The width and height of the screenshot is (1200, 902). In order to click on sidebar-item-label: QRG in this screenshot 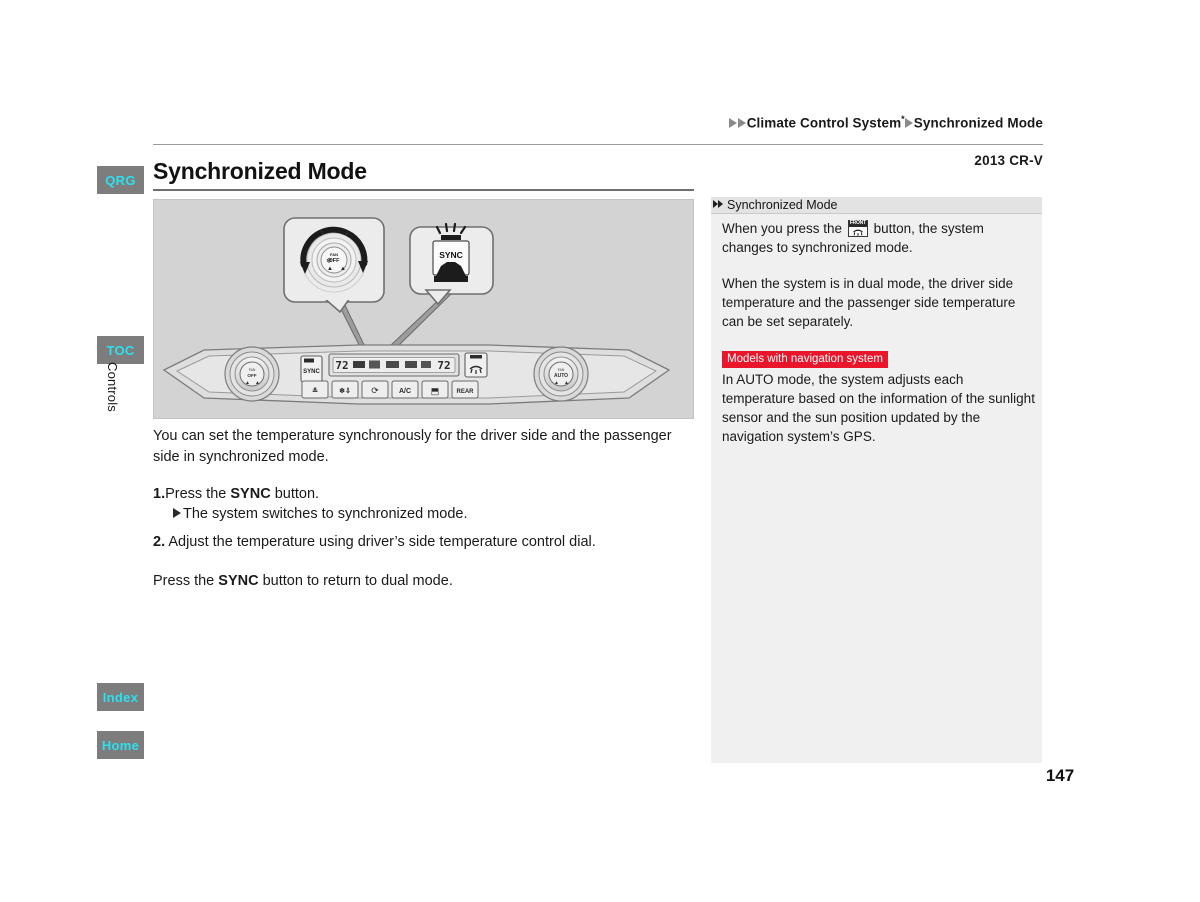, I will do `click(120, 180)`.